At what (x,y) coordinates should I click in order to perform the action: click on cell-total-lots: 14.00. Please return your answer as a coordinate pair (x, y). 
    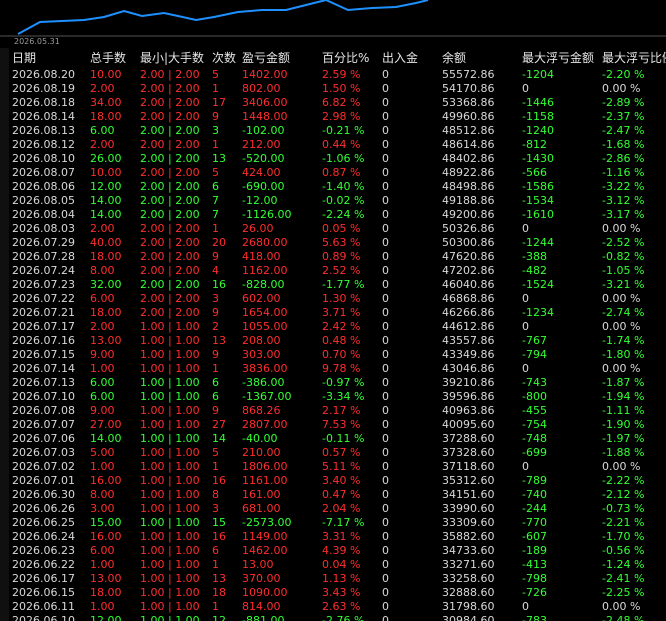
    Looking at the image, I should click on (106, 214).